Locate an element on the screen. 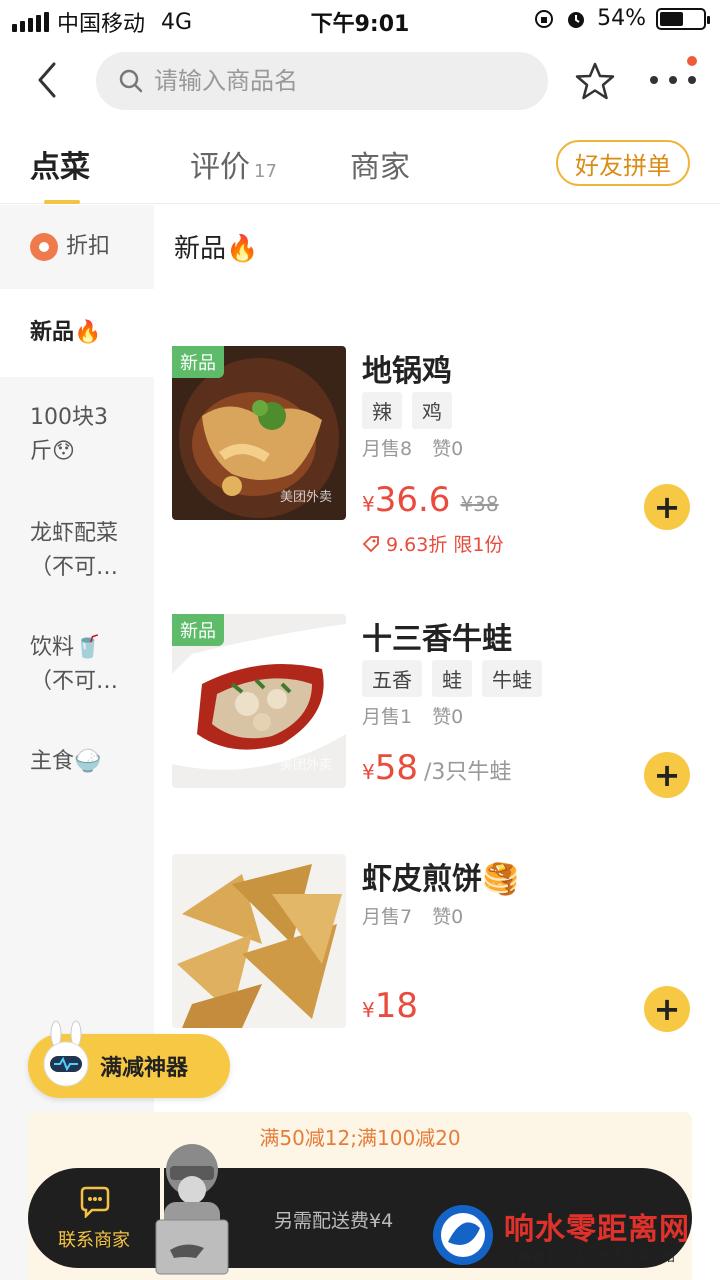 This screenshot has height=1280, width=720. product-stats: 月售8 赞0 is located at coordinates (412, 447).